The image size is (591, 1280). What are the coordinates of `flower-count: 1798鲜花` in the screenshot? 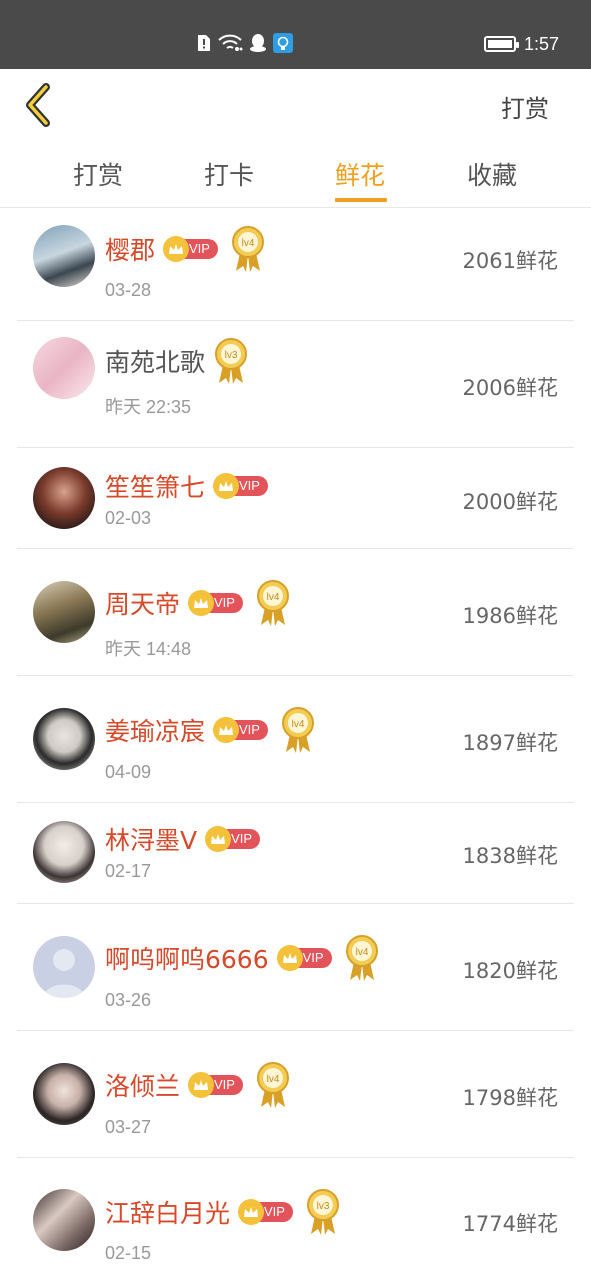 It's located at (510, 1098).